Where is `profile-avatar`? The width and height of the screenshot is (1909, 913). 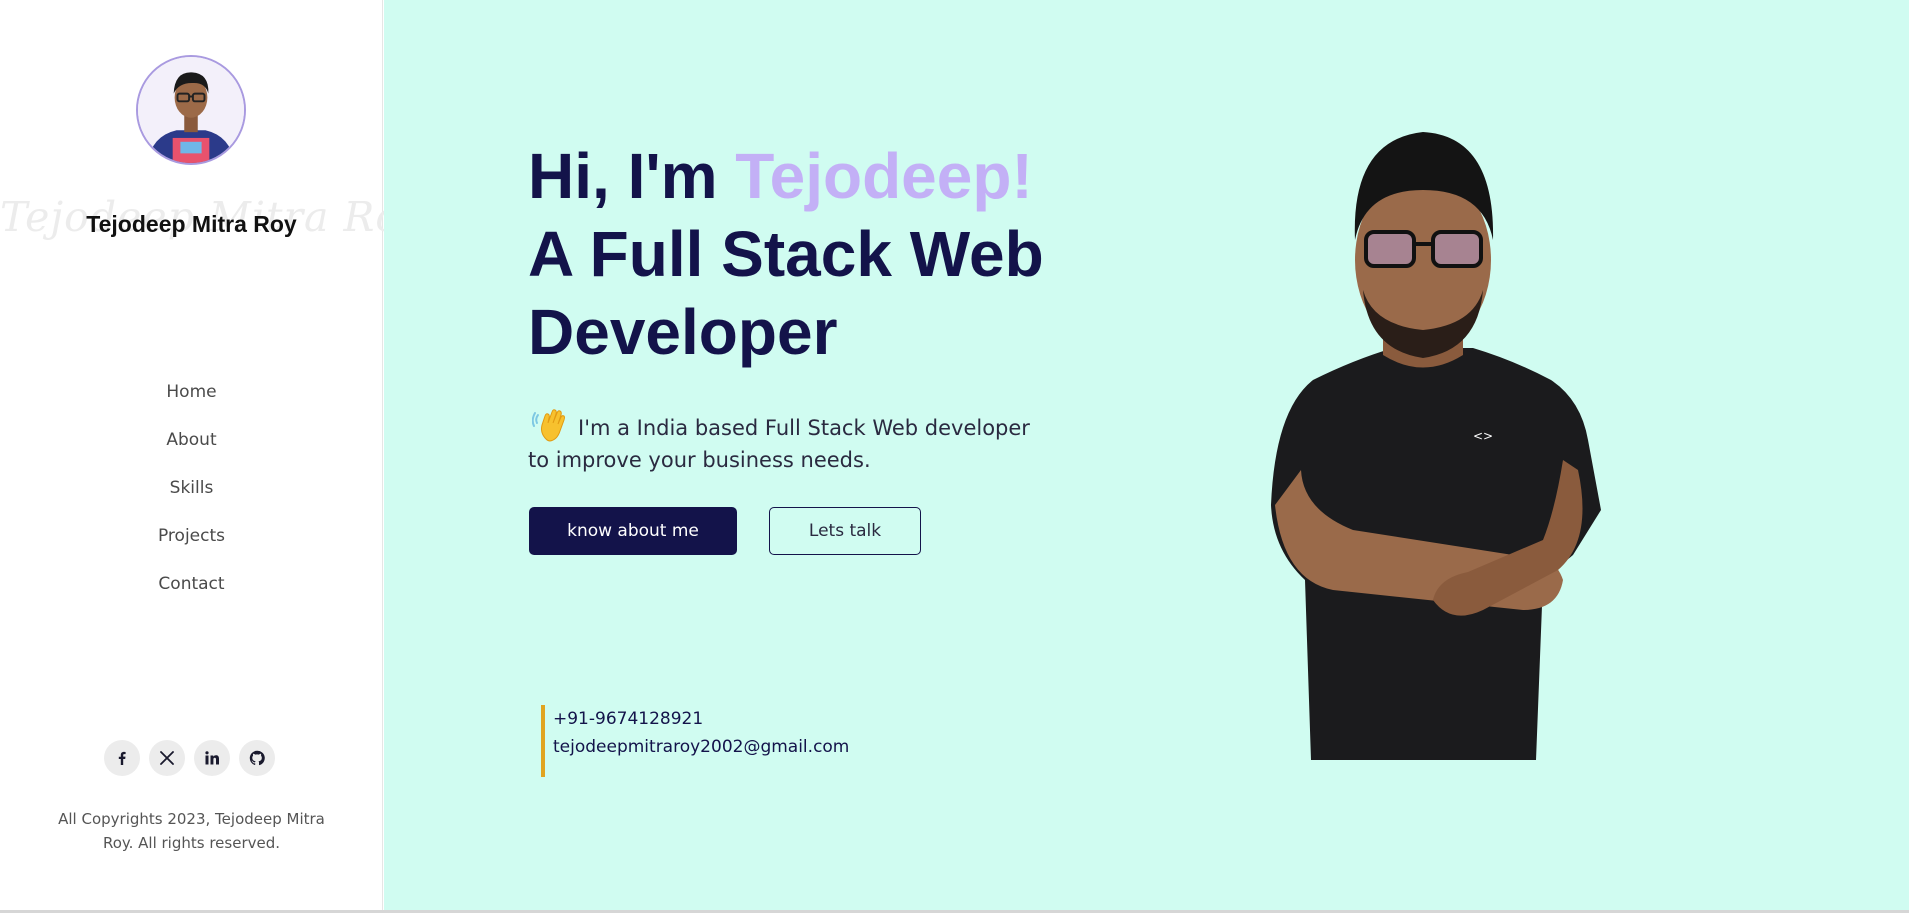
profile-avatar is located at coordinates (191, 110).